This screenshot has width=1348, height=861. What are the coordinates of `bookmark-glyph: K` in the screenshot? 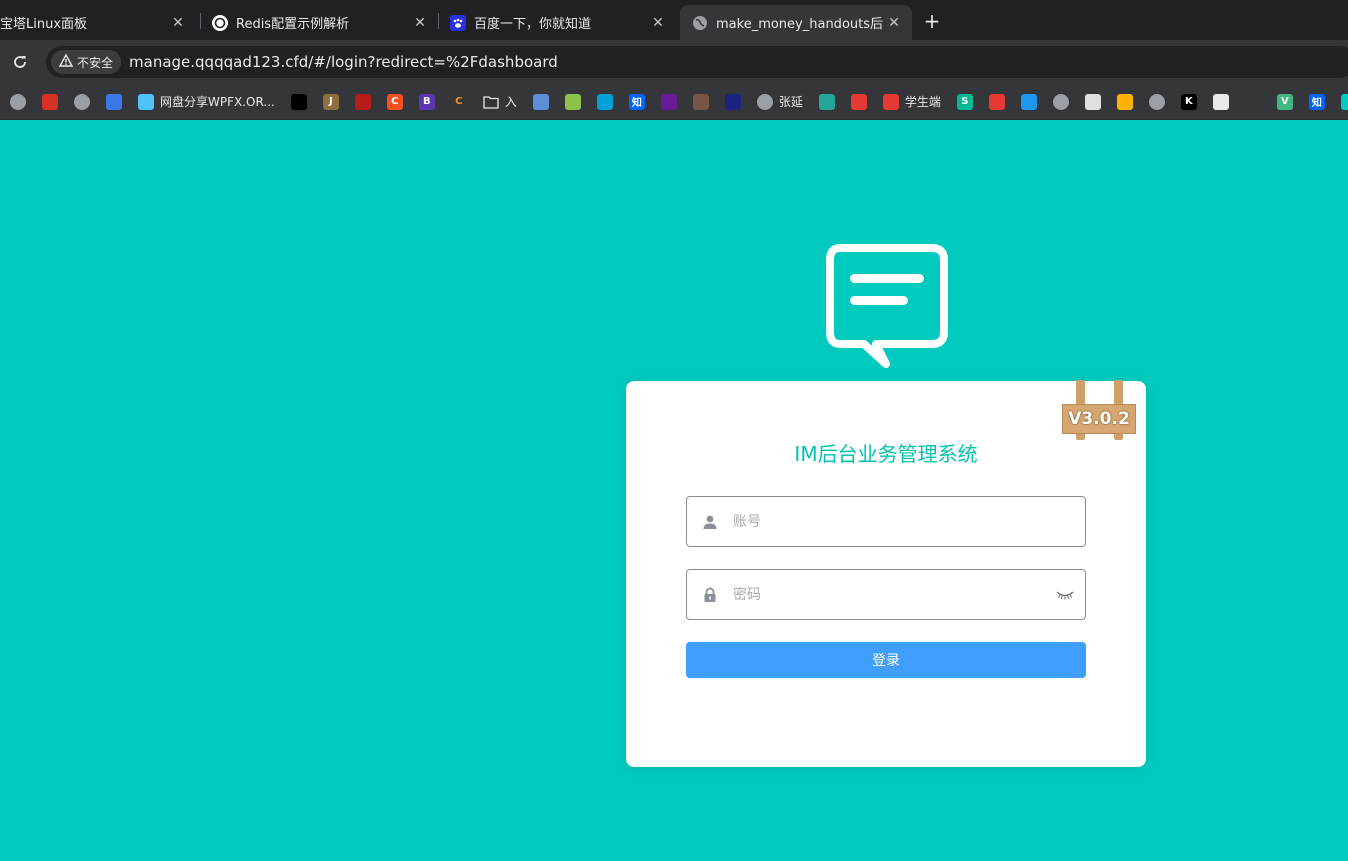 It's located at (1189, 101).